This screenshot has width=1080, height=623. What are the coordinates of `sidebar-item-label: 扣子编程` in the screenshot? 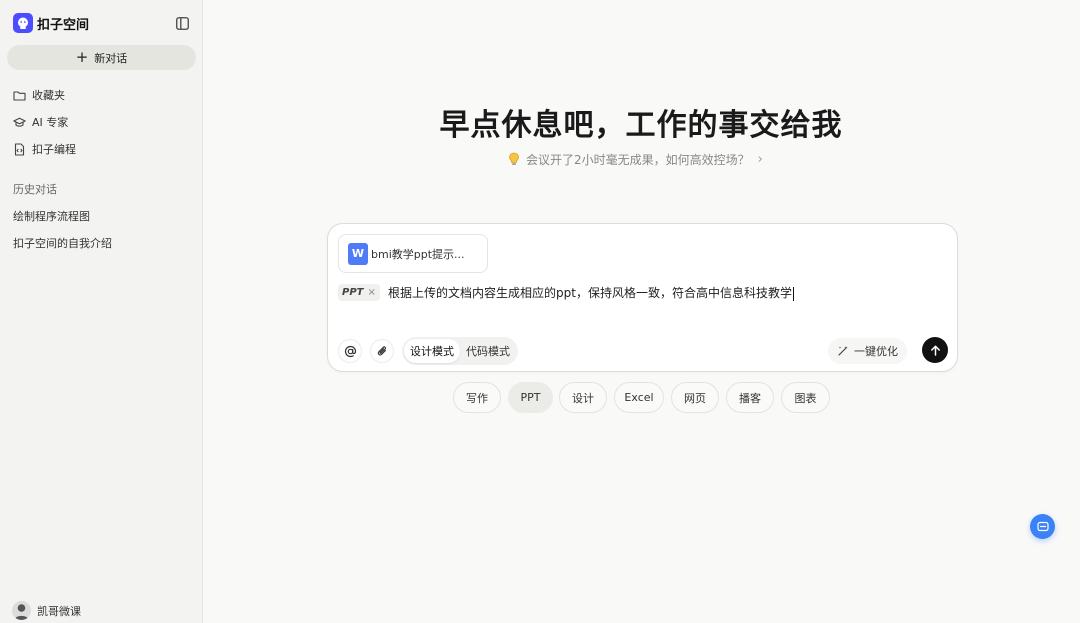 It's located at (54, 149).